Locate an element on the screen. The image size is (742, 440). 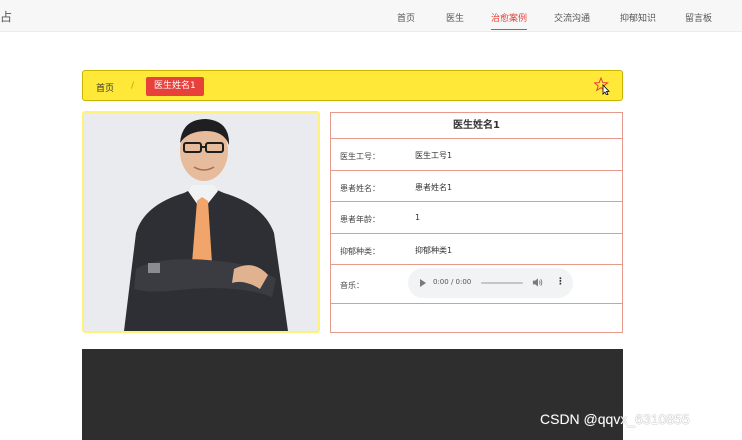
row-value: 医生工号1 is located at coordinates (434, 155).